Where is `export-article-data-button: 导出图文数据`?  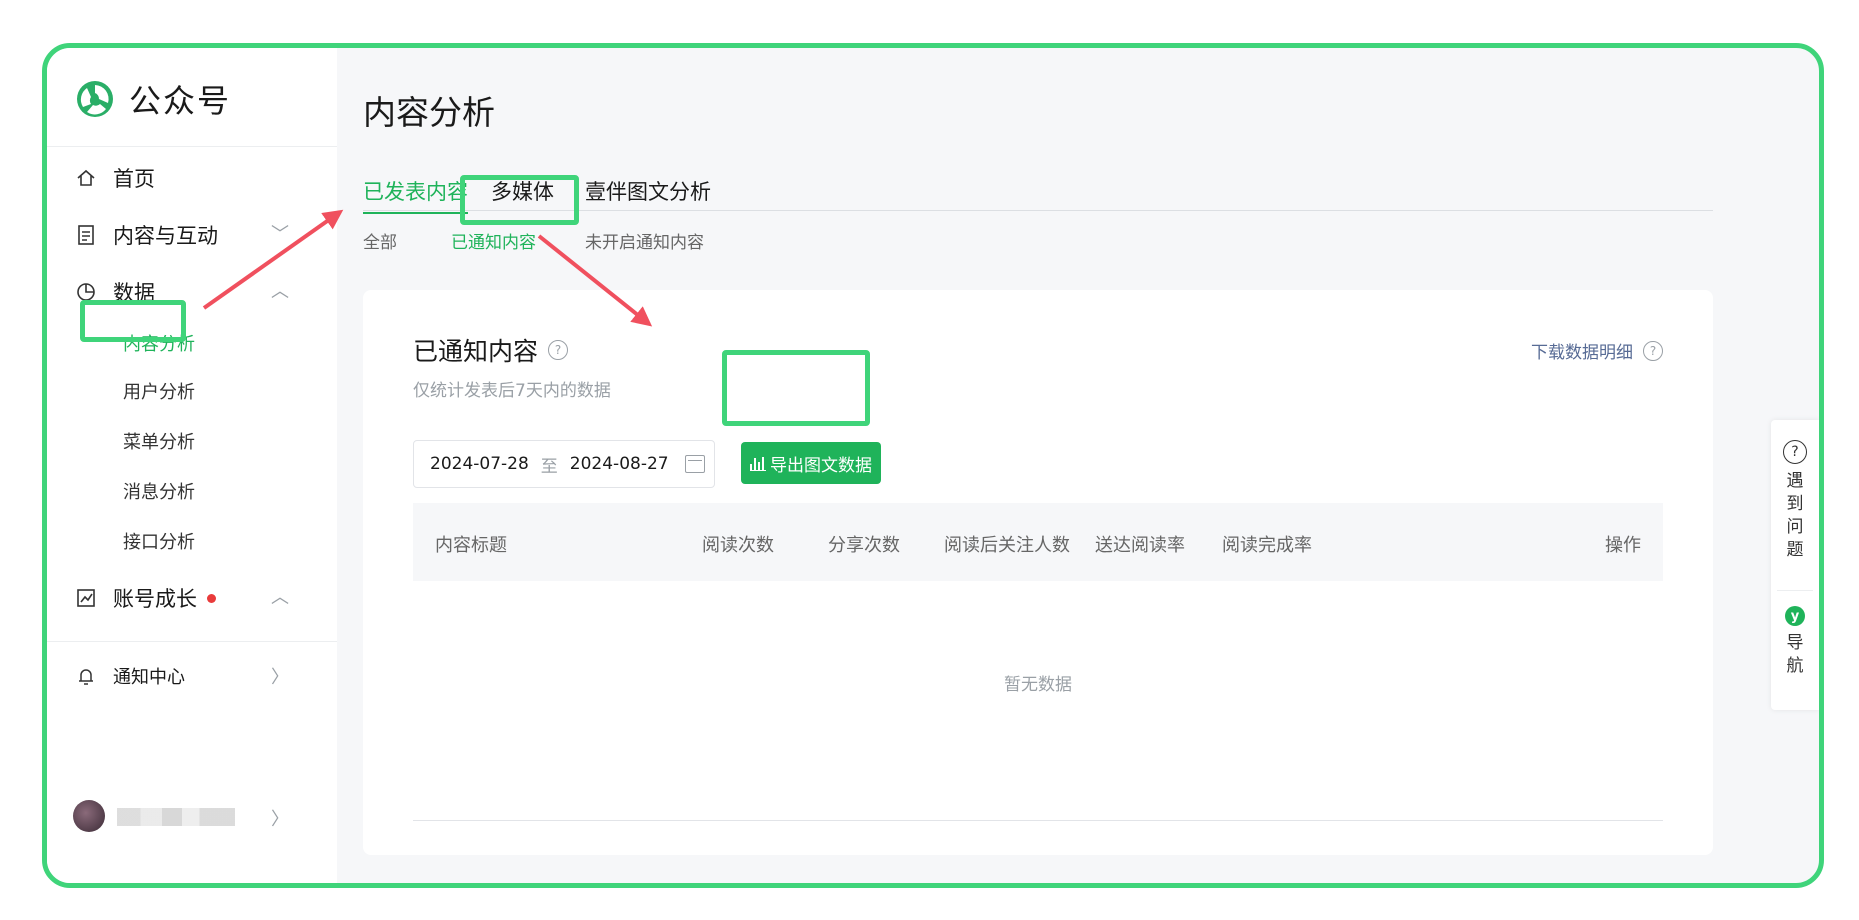
export-article-data-button: 导出图文数据 is located at coordinates (811, 463).